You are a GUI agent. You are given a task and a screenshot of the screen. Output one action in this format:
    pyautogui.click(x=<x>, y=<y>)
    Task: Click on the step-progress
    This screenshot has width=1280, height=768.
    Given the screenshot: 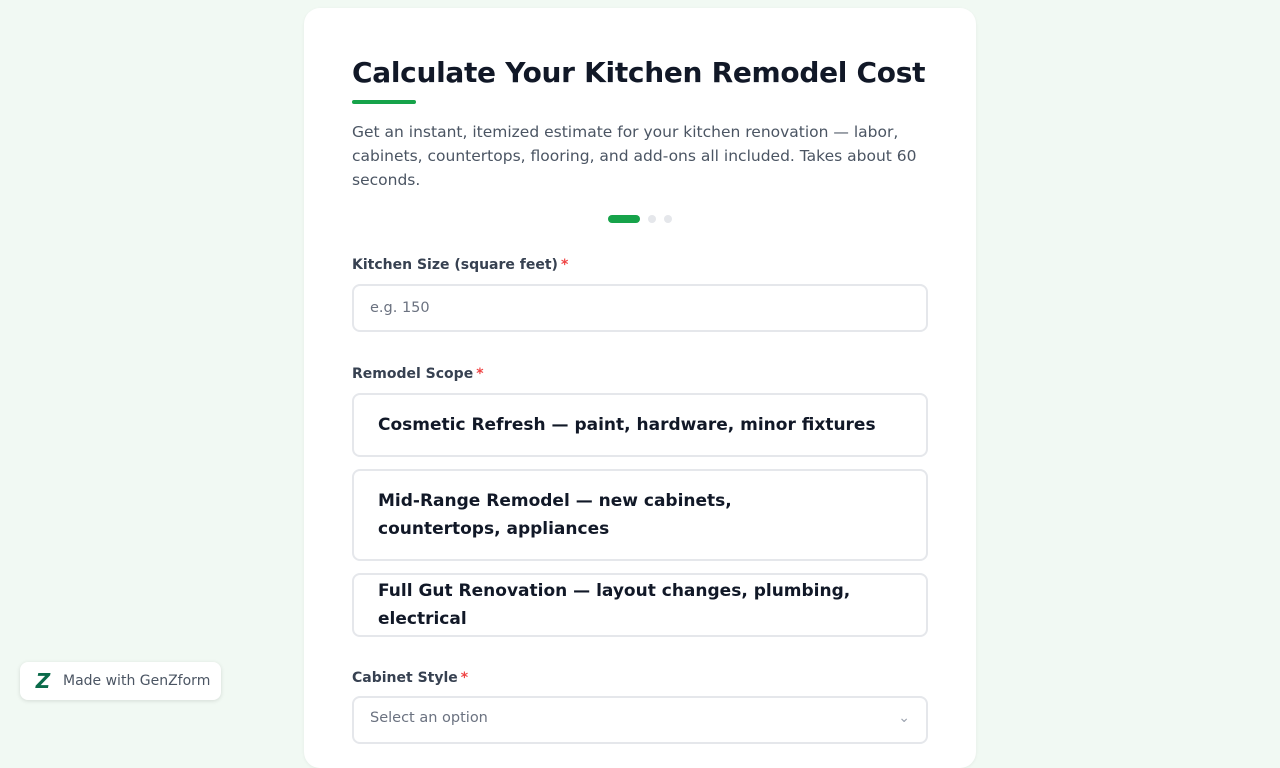 What is the action you would take?
    pyautogui.click(x=640, y=219)
    